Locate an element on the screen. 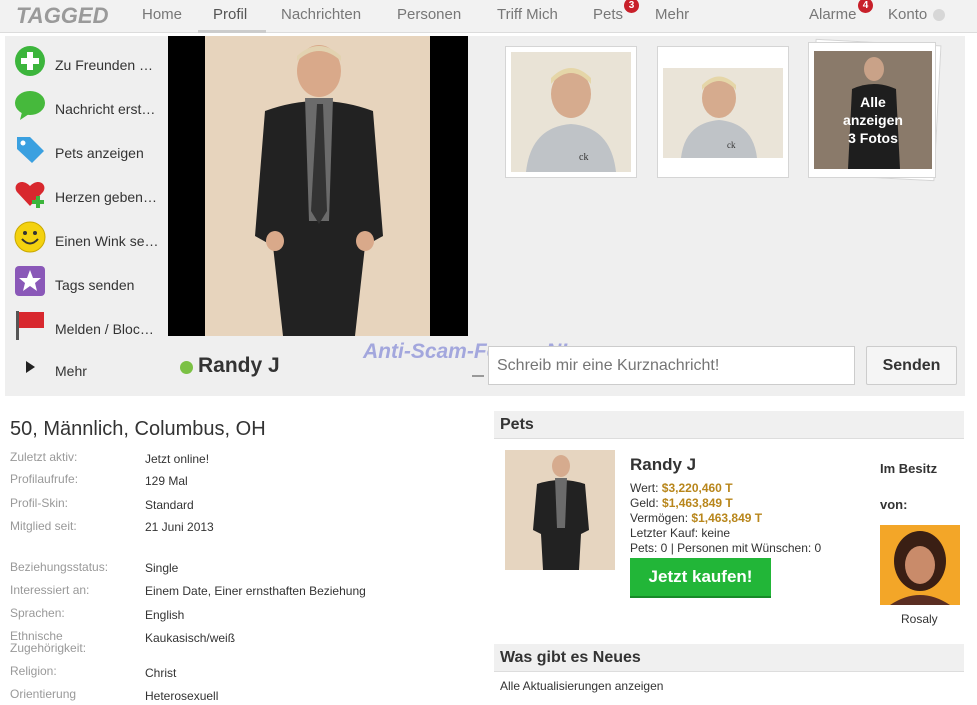 The image size is (977, 705). nav-nachrichten: Nachrichten is located at coordinates (321, 14).